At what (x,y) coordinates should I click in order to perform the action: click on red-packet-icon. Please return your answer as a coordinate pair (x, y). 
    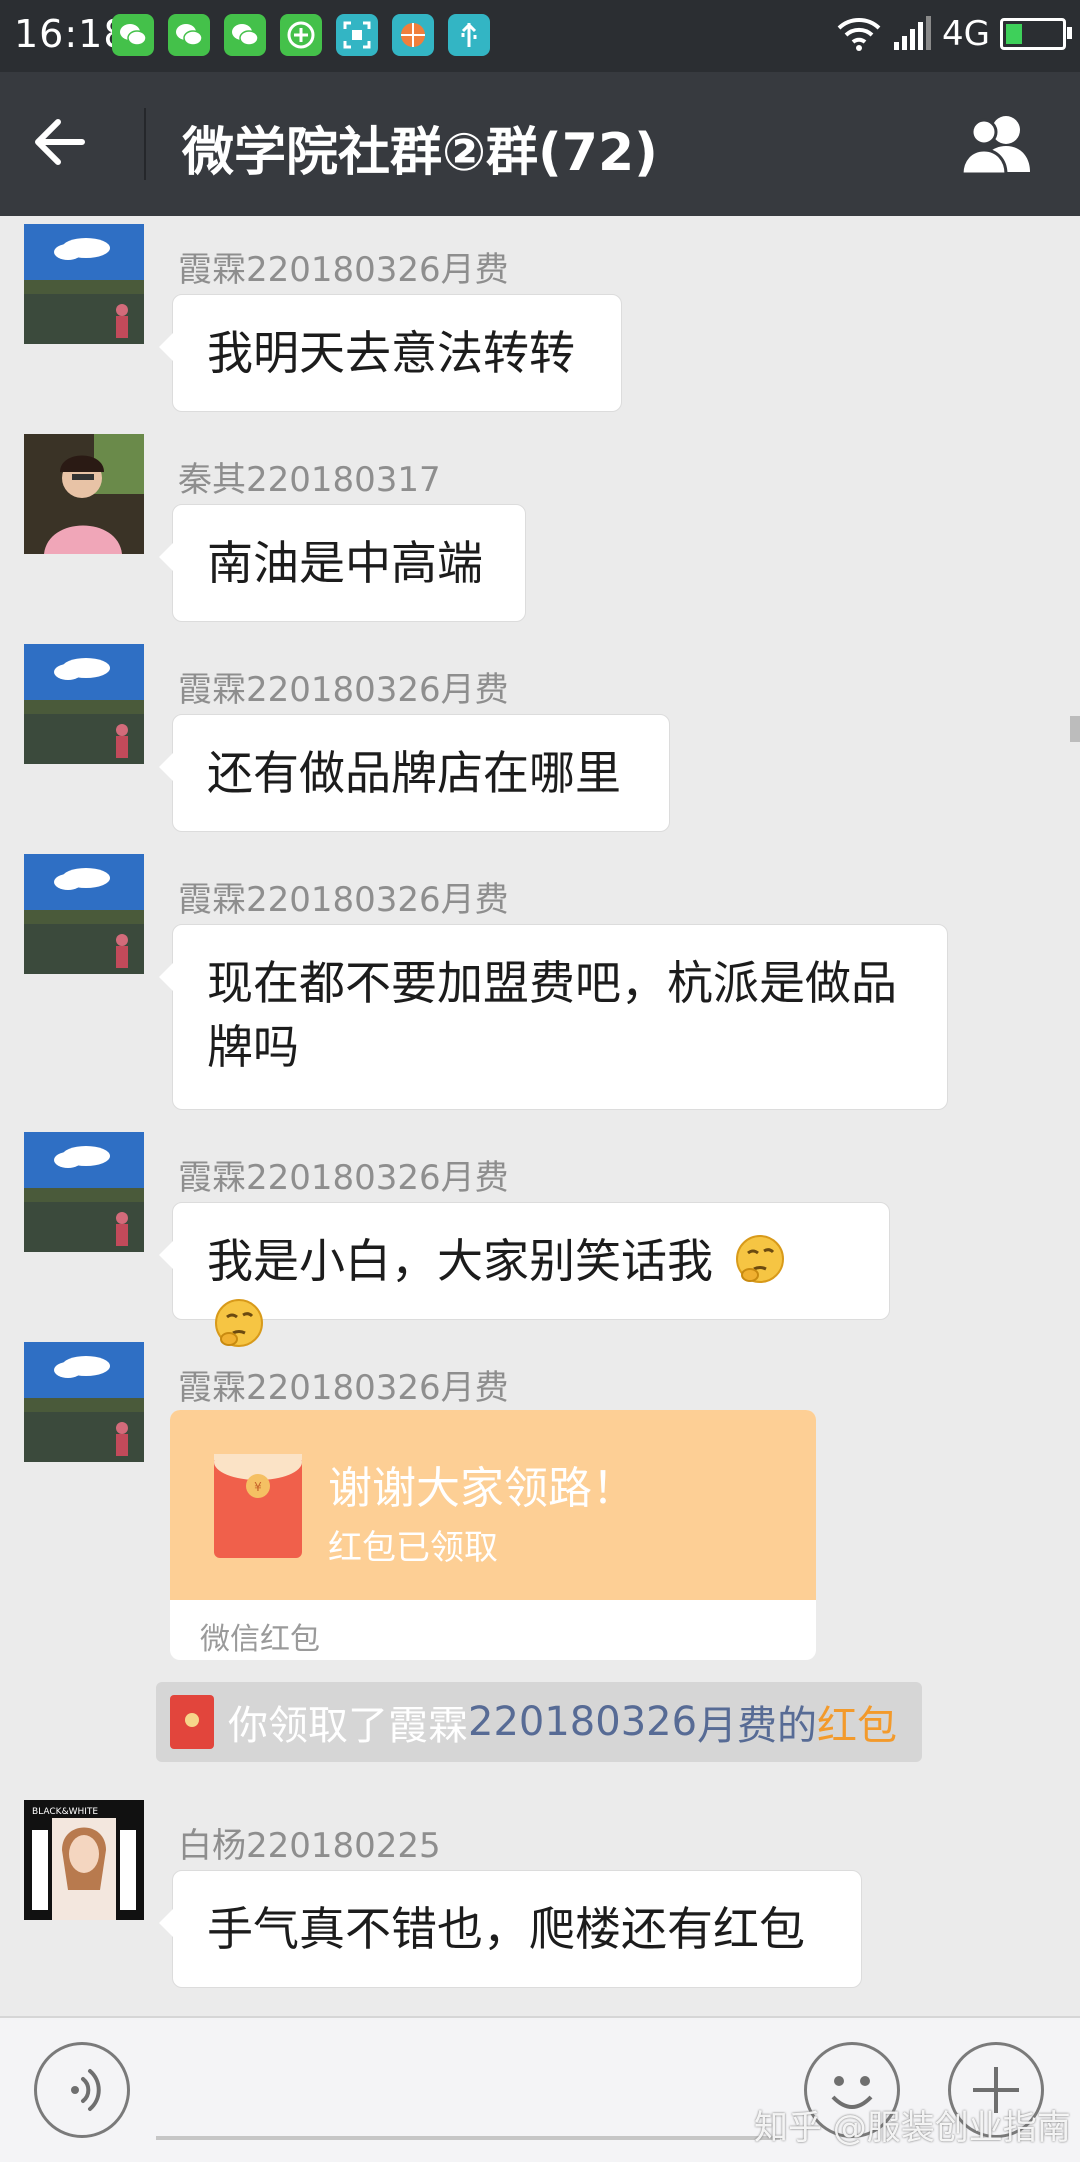
    Looking at the image, I should click on (192, 1722).